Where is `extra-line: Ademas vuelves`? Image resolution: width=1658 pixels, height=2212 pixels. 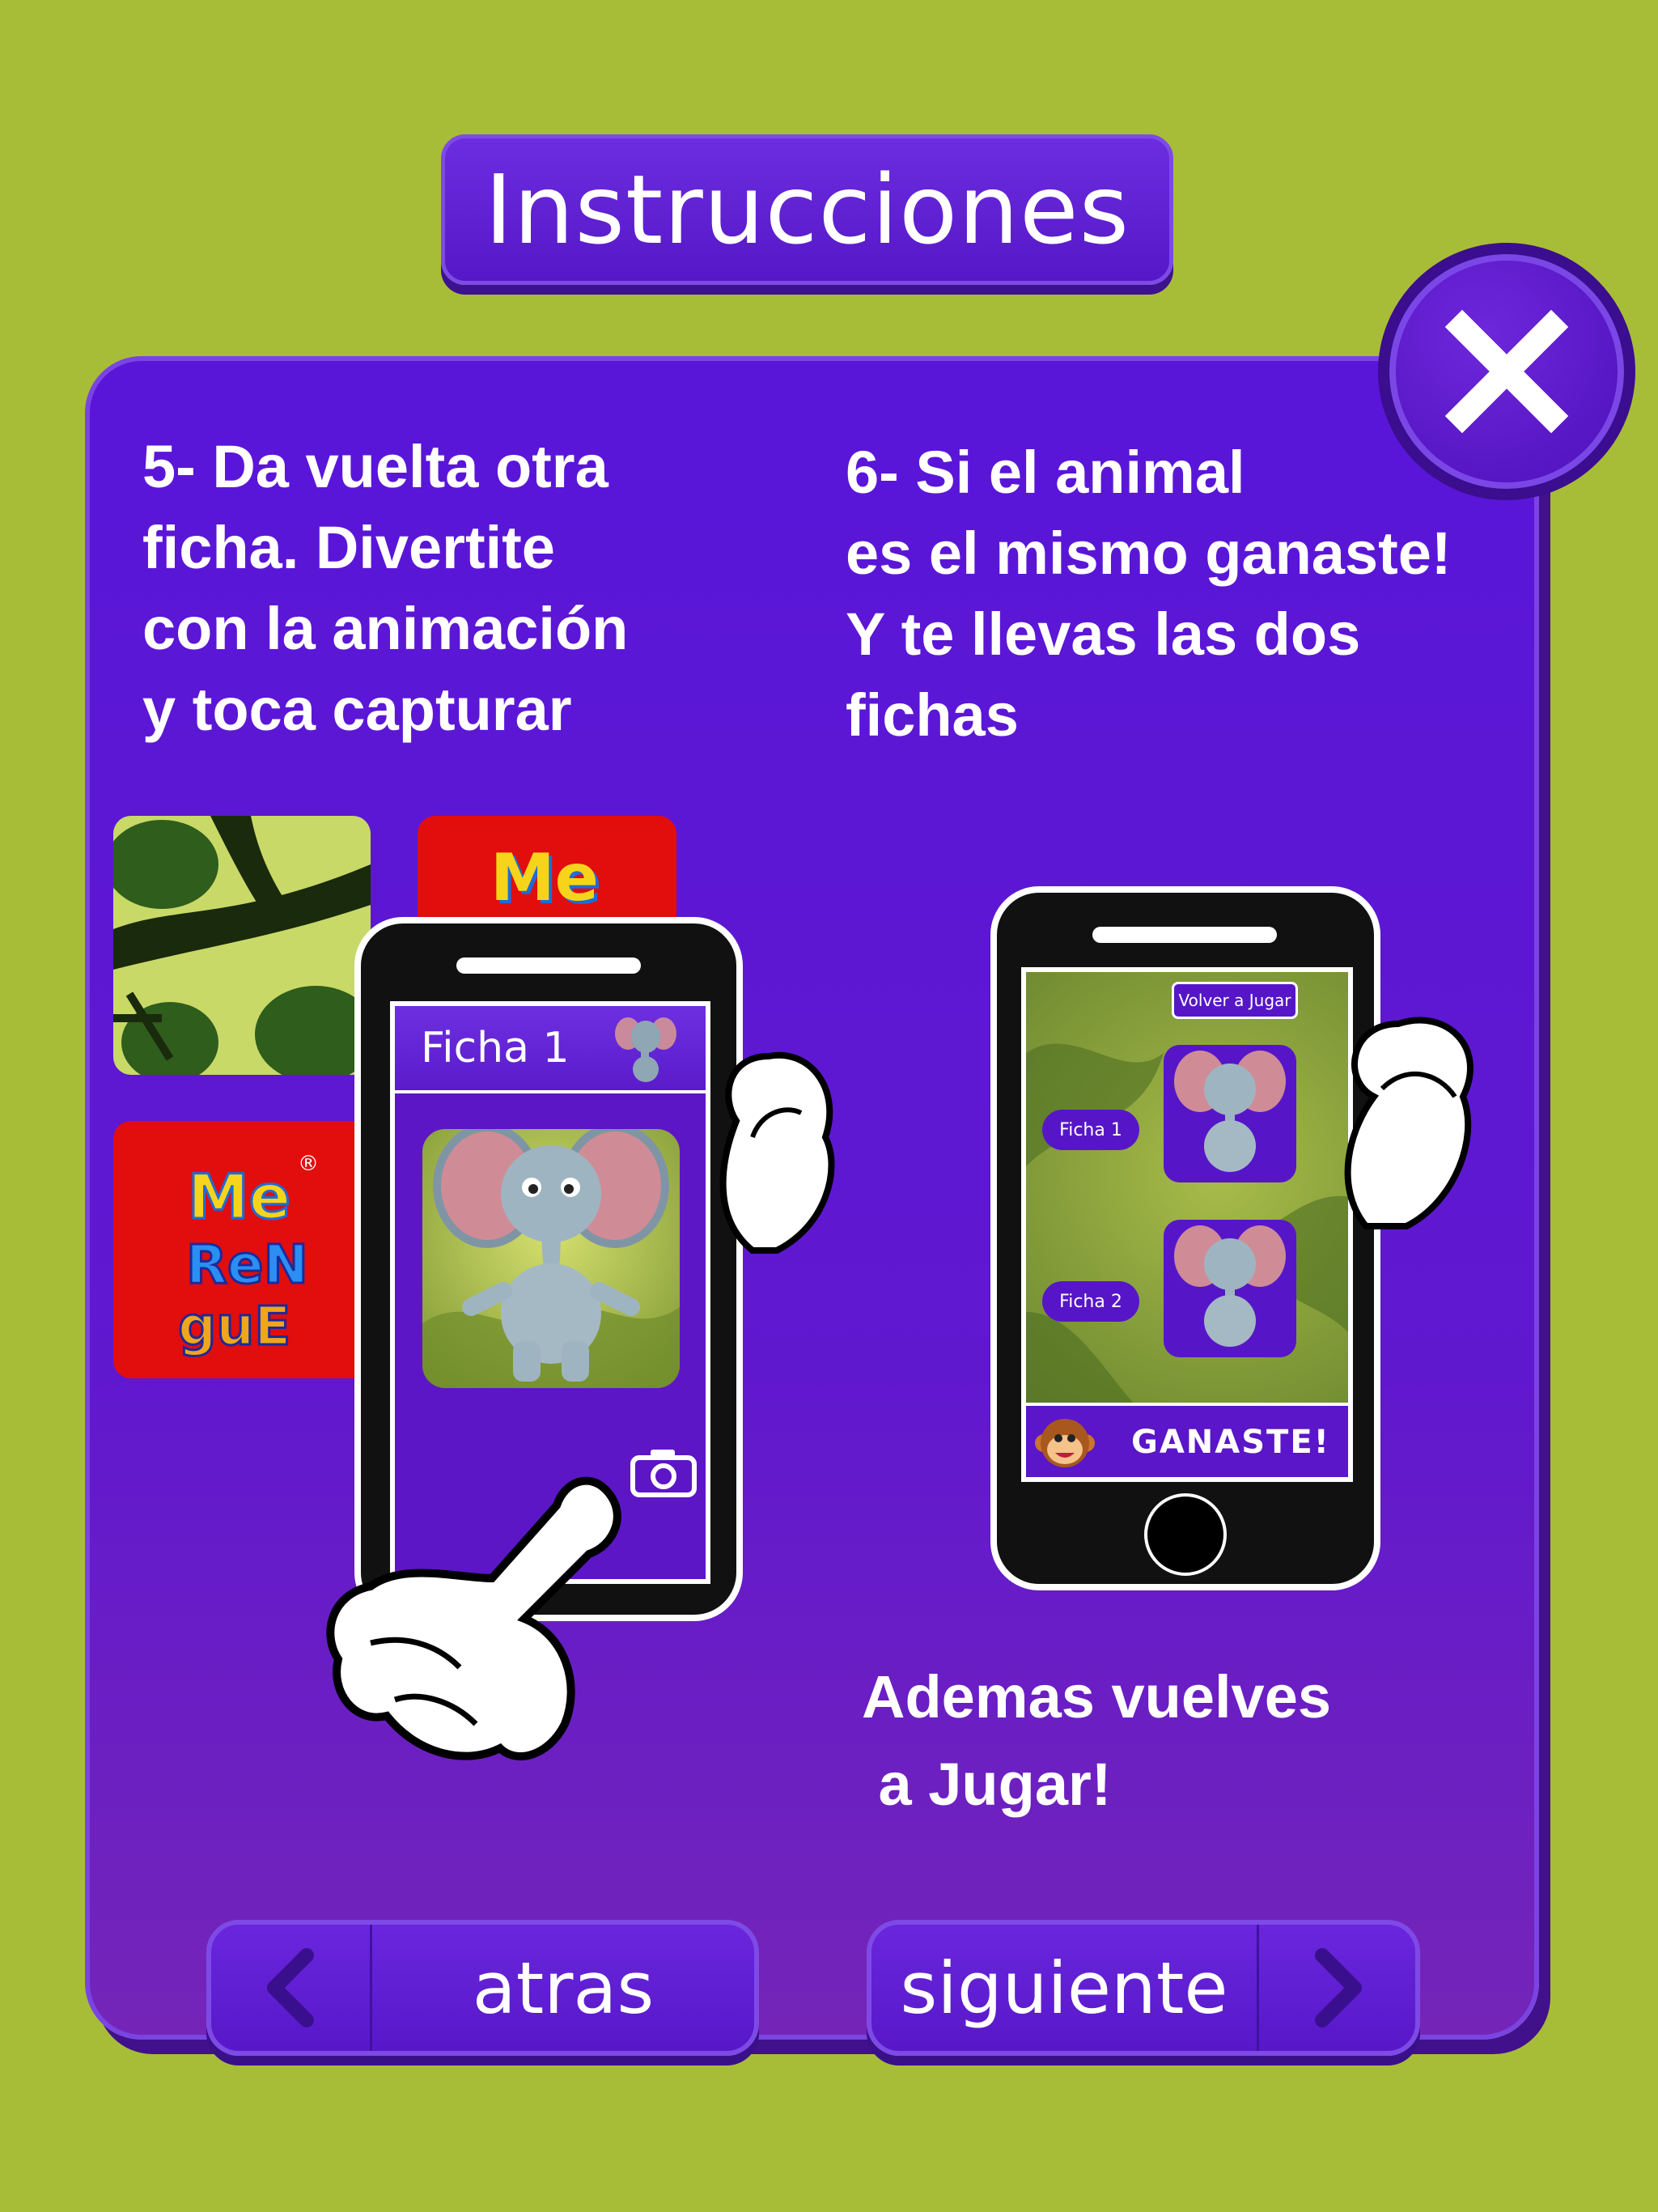 extra-line: Ademas vuelves is located at coordinates (1097, 1696).